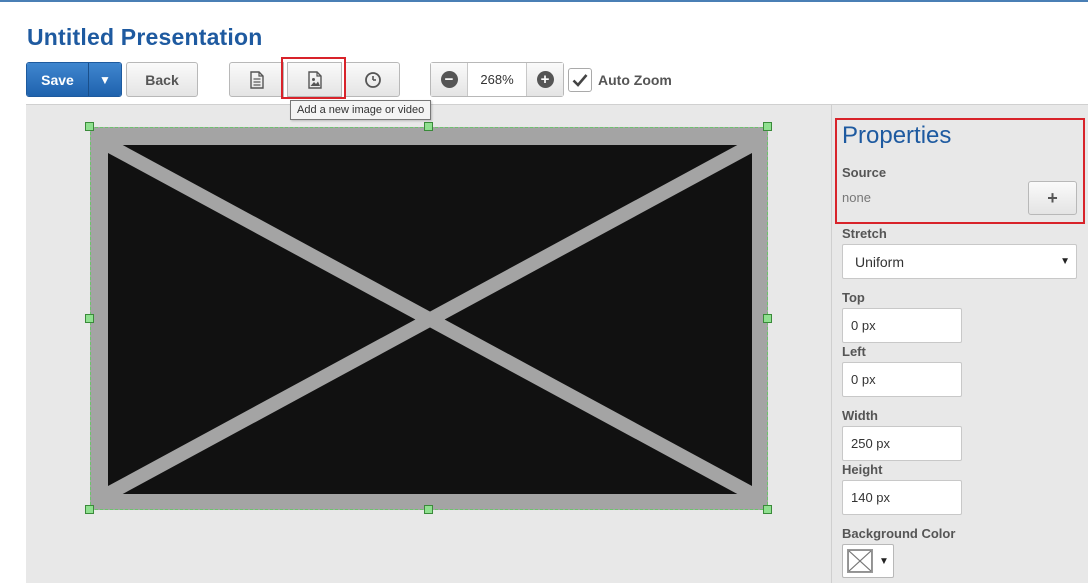 The height and width of the screenshot is (583, 1088). Describe the element at coordinates (860, 561) in the screenshot. I see `transparent-swatch-icon` at that location.